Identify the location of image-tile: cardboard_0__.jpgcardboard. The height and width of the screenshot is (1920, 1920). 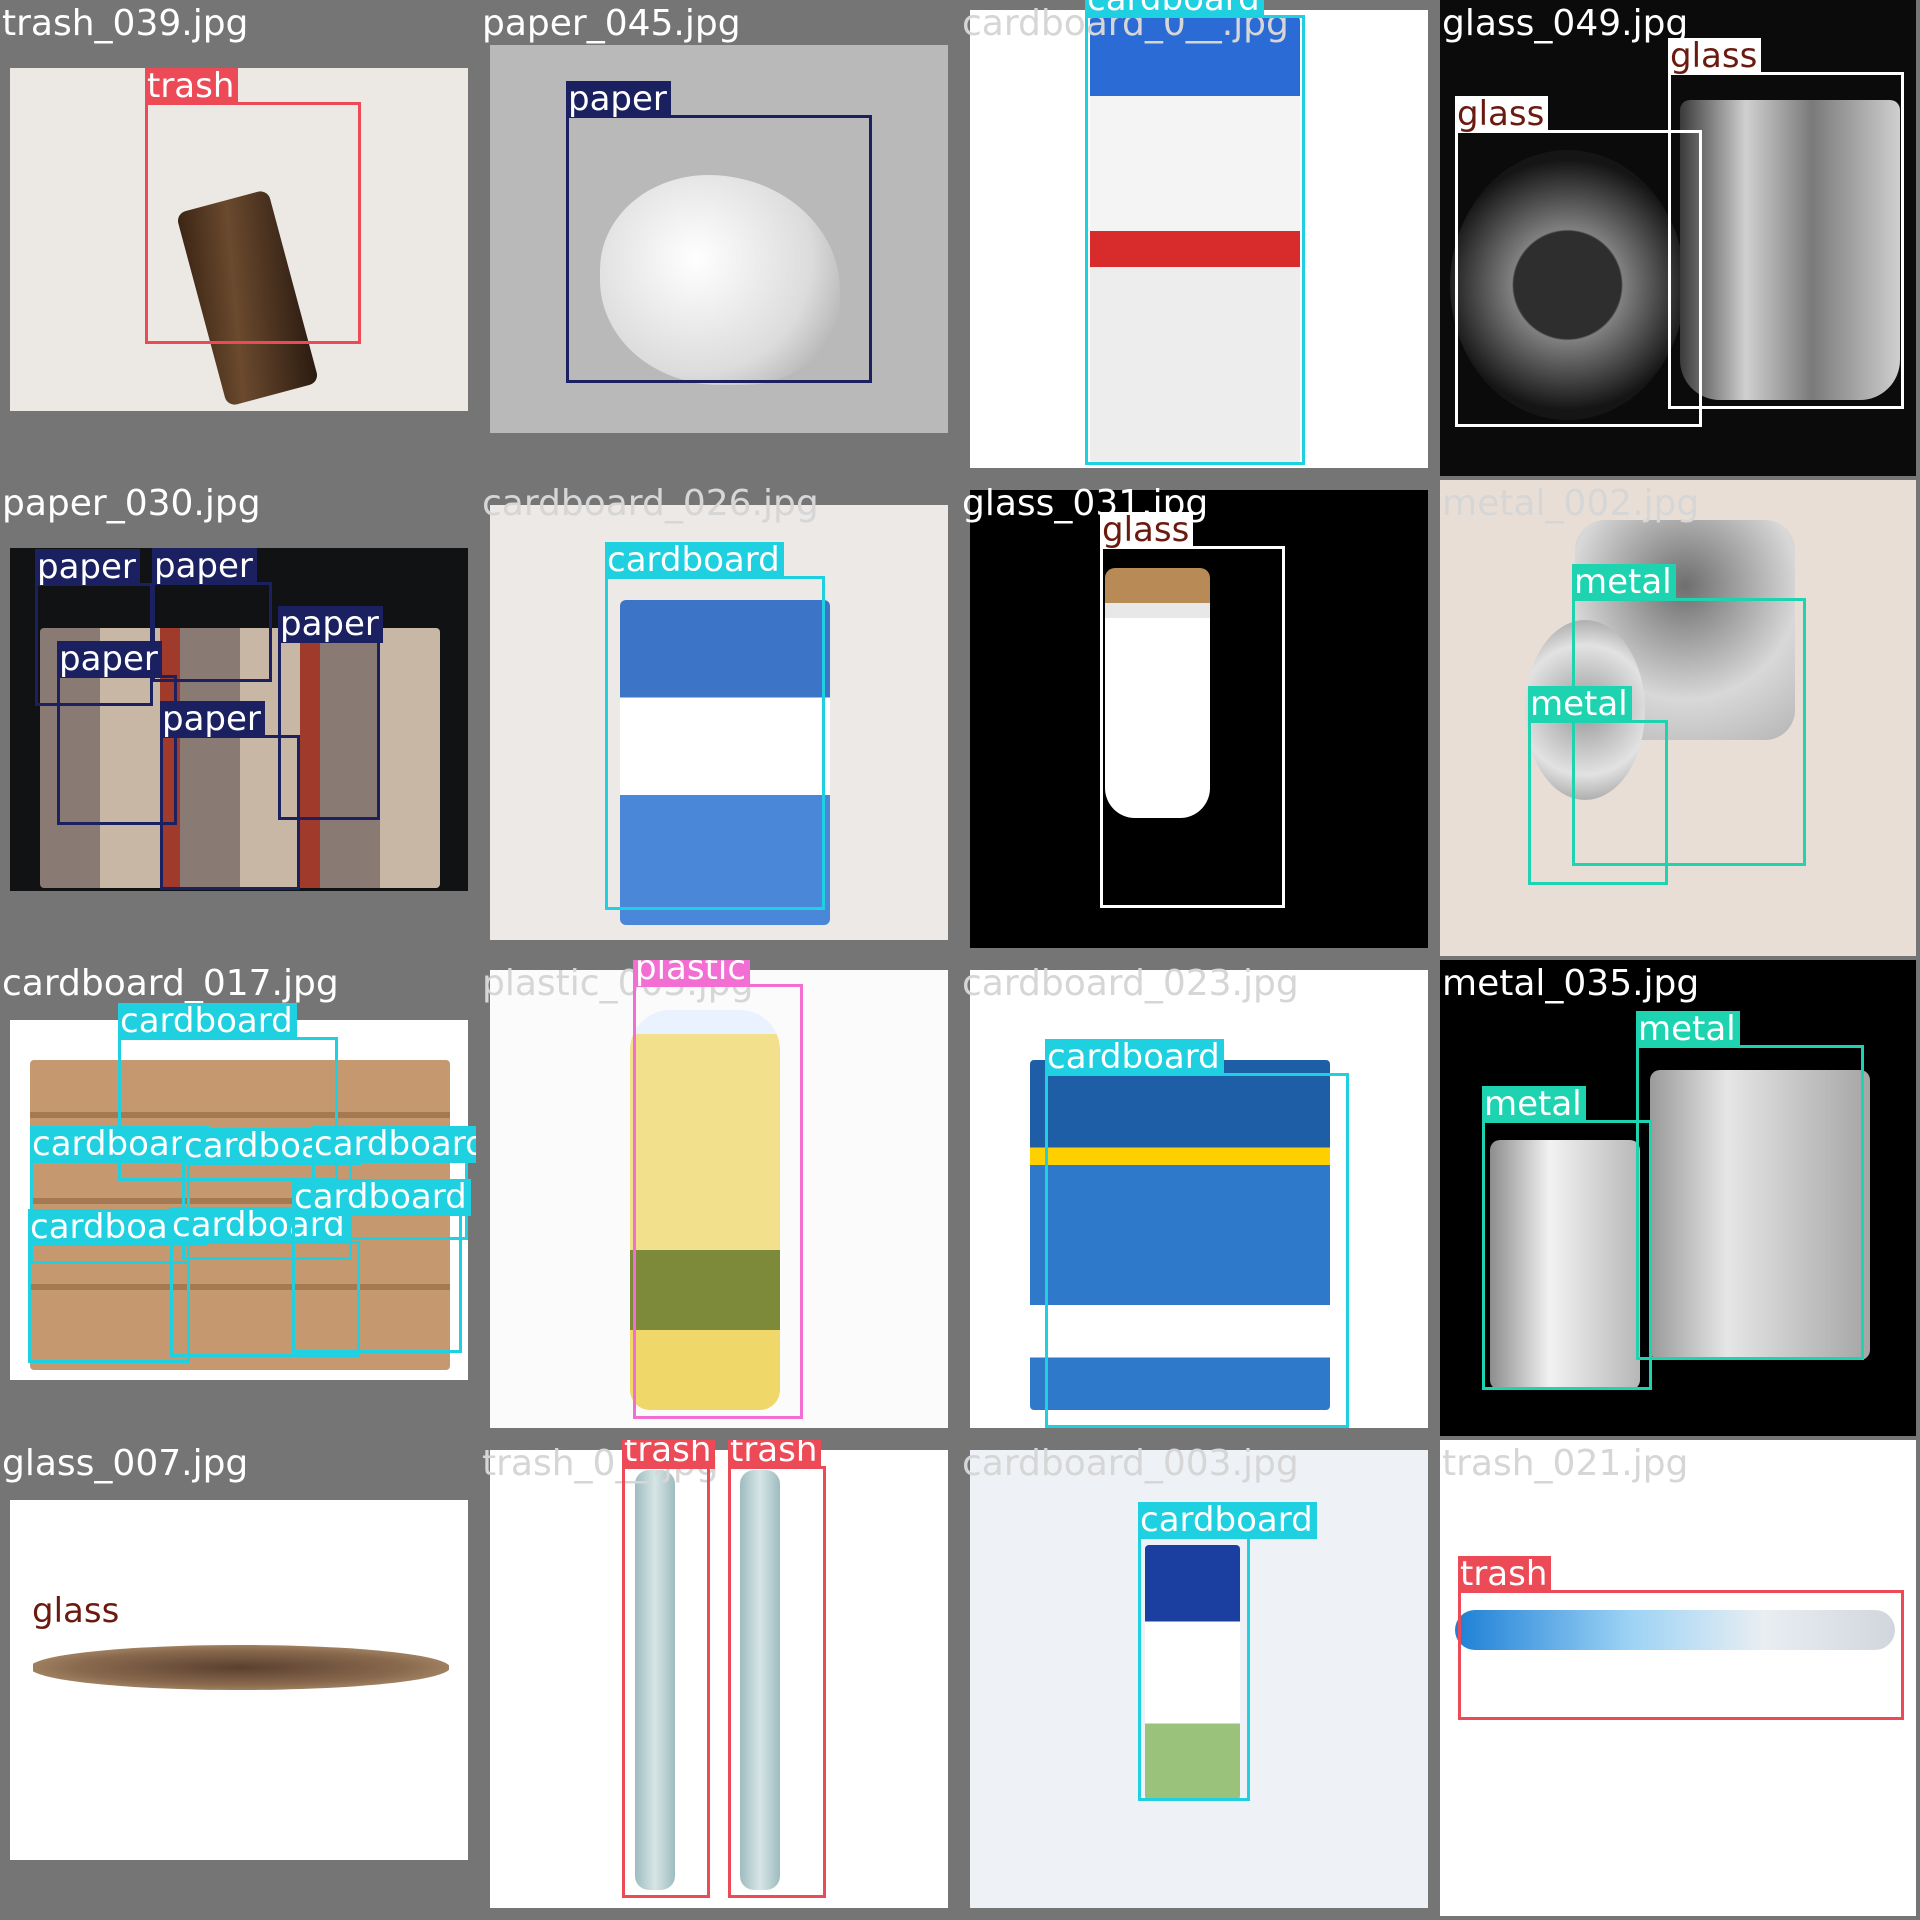
(1198, 238).